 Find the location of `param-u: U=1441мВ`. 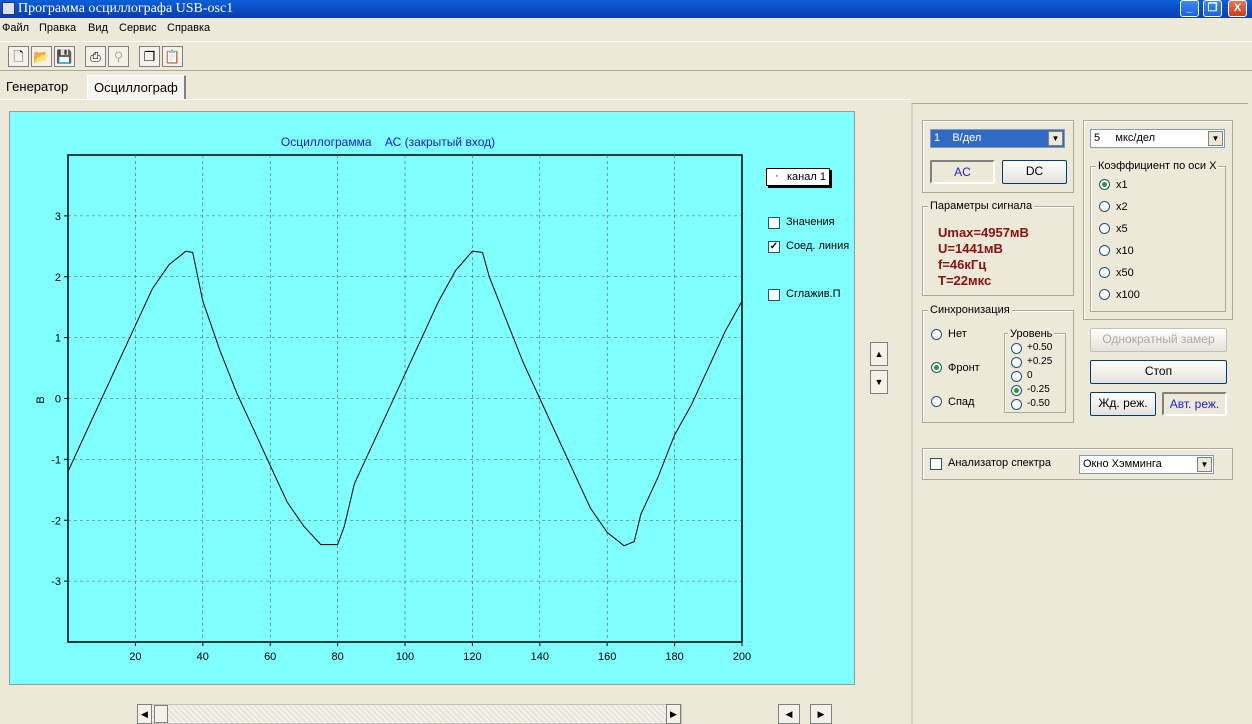

param-u: U=1441мВ is located at coordinates (970, 248).